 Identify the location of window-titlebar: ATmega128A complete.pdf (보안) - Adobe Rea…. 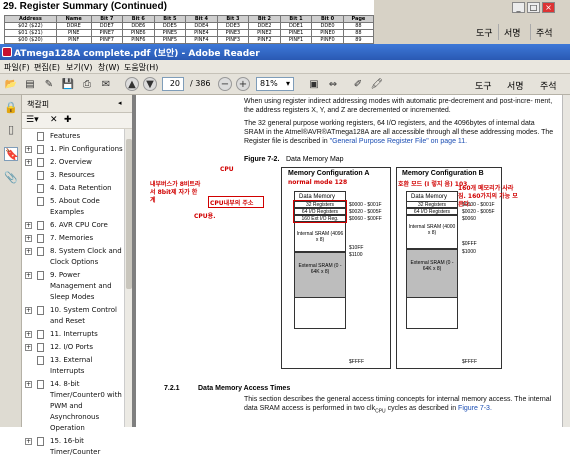
(285, 52).